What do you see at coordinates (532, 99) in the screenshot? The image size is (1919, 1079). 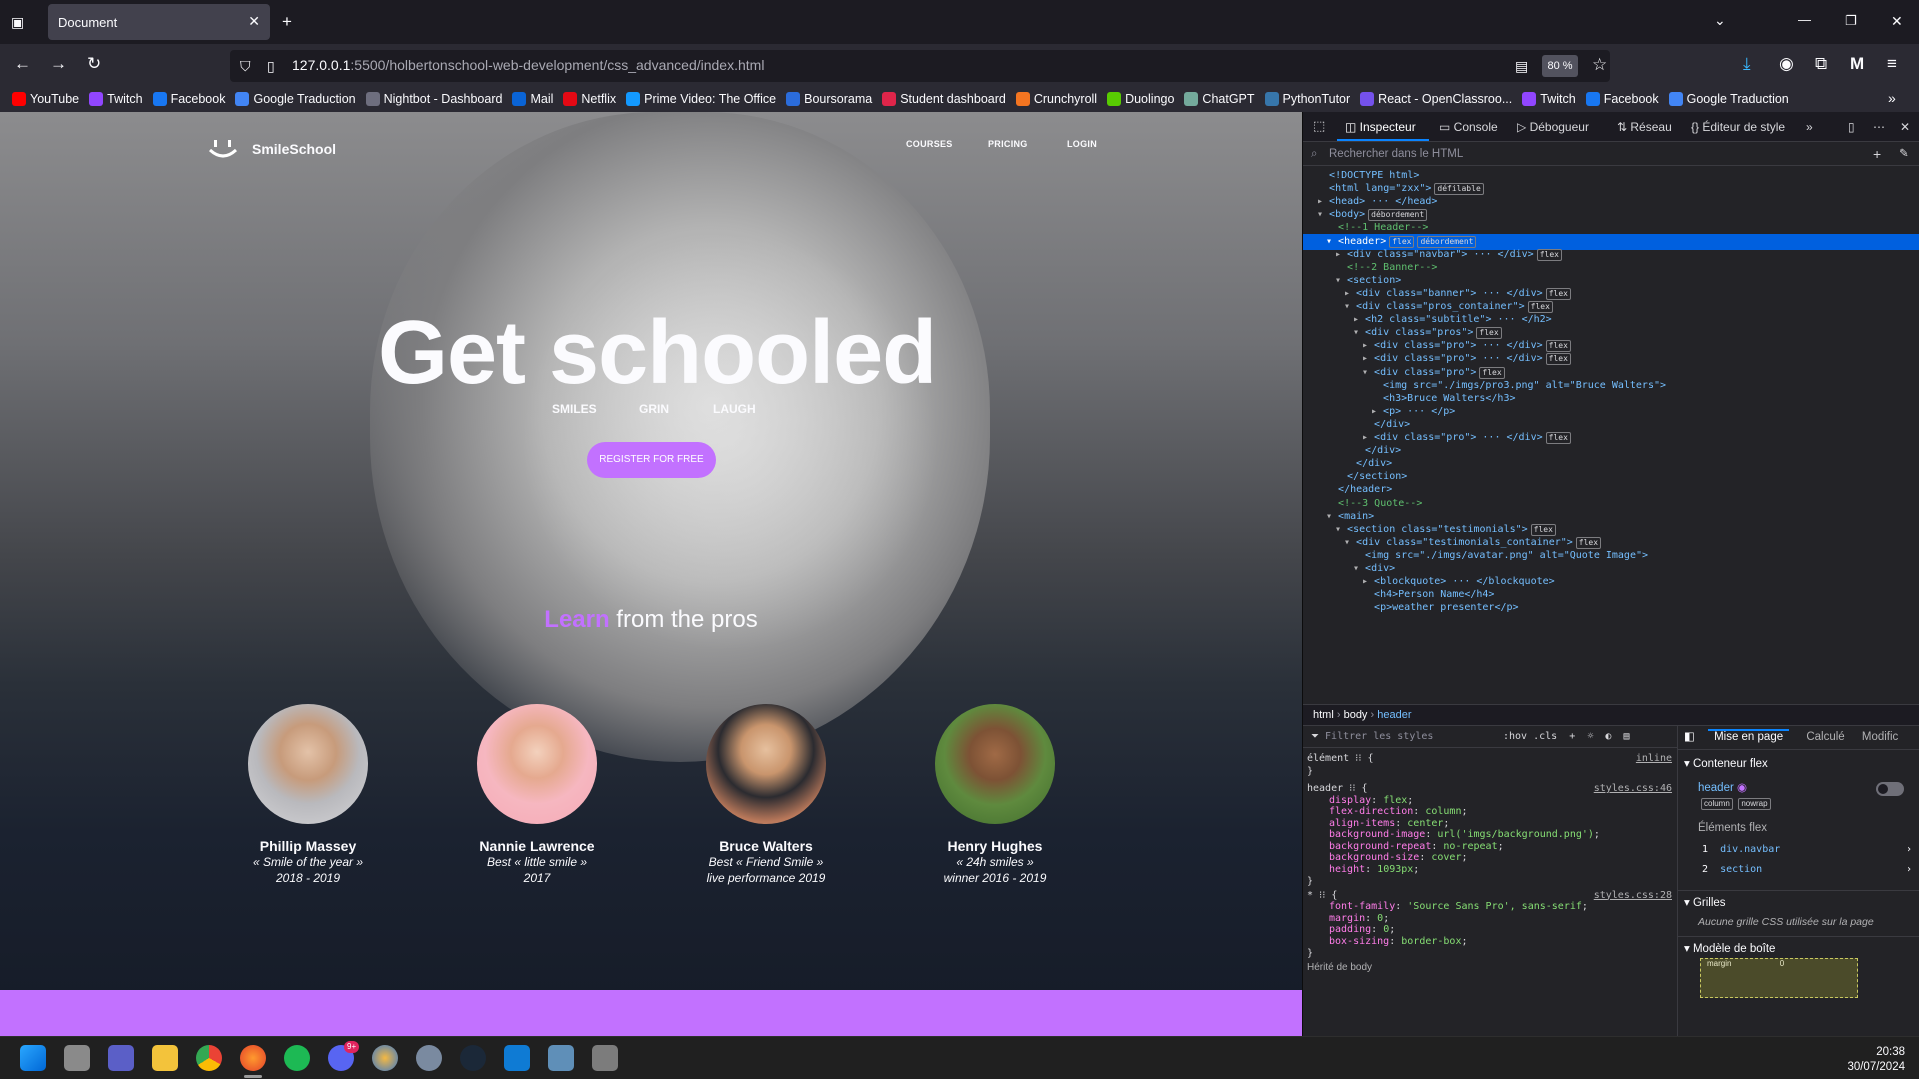 I see `bookmark-item: Mail` at bounding box center [532, 99].